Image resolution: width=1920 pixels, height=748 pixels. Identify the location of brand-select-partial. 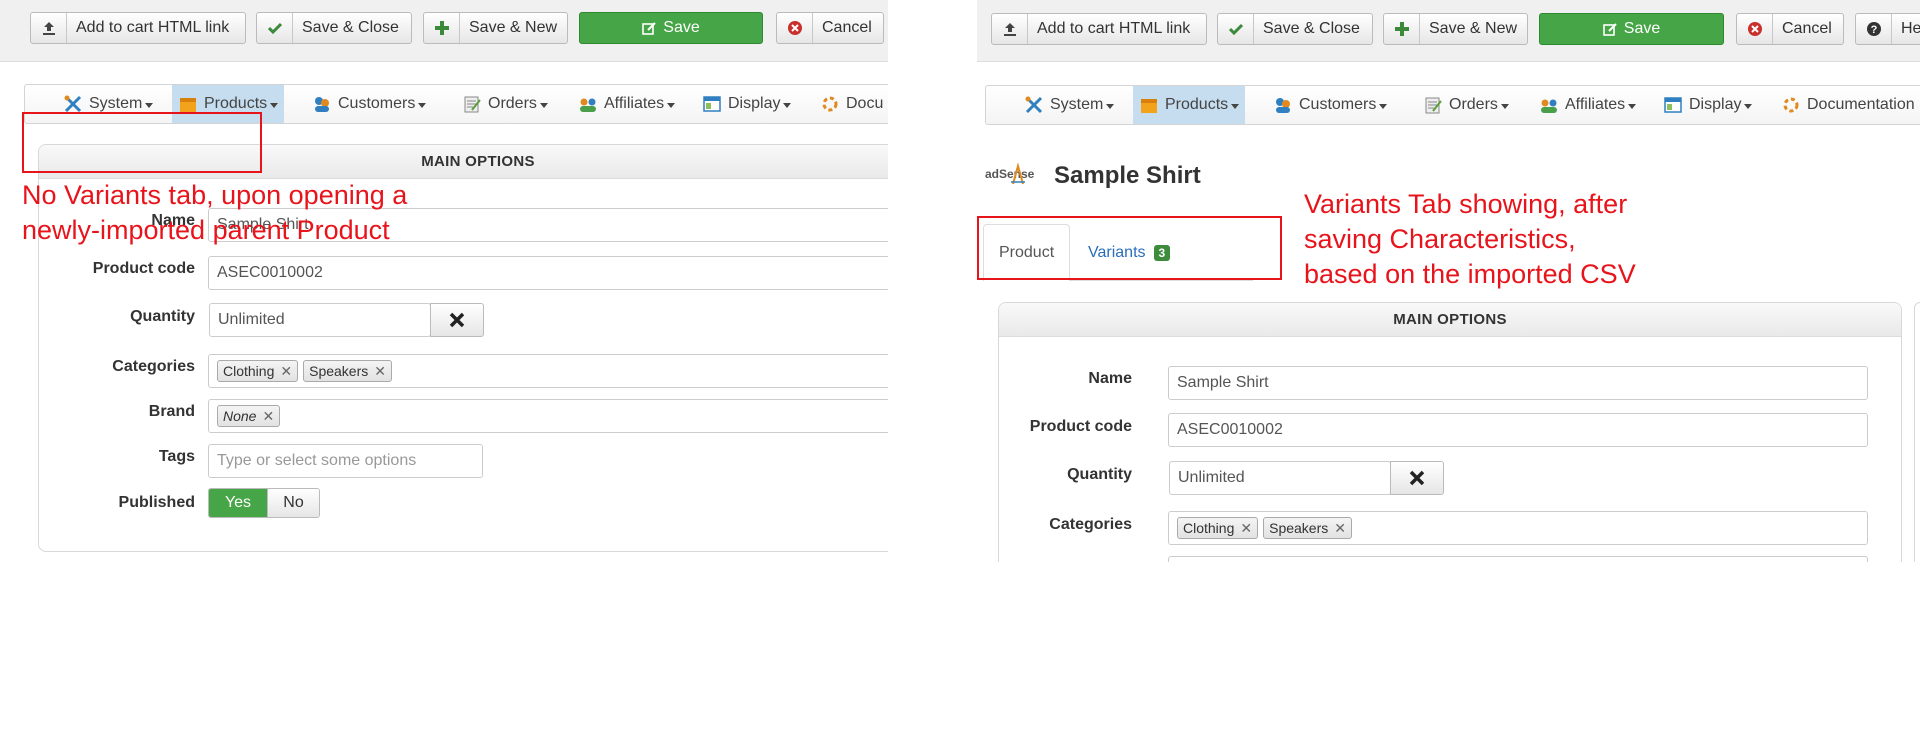
(1518, 559).